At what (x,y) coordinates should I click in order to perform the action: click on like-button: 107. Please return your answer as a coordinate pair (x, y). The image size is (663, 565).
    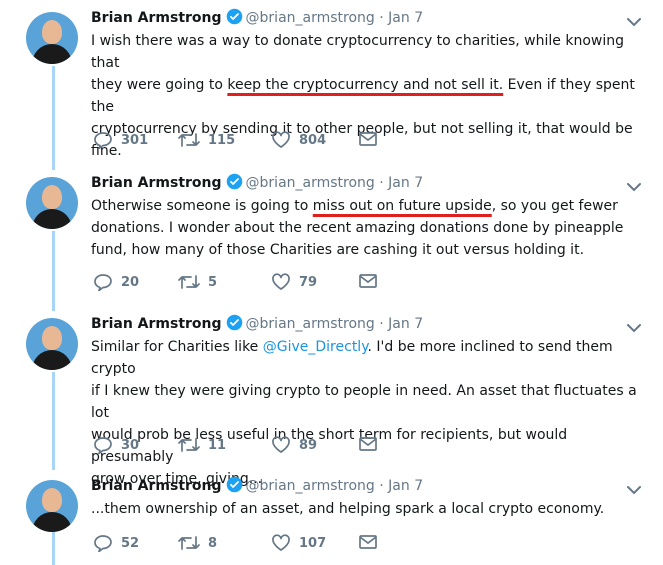
    Looking at the image, I should click on (298, 543).